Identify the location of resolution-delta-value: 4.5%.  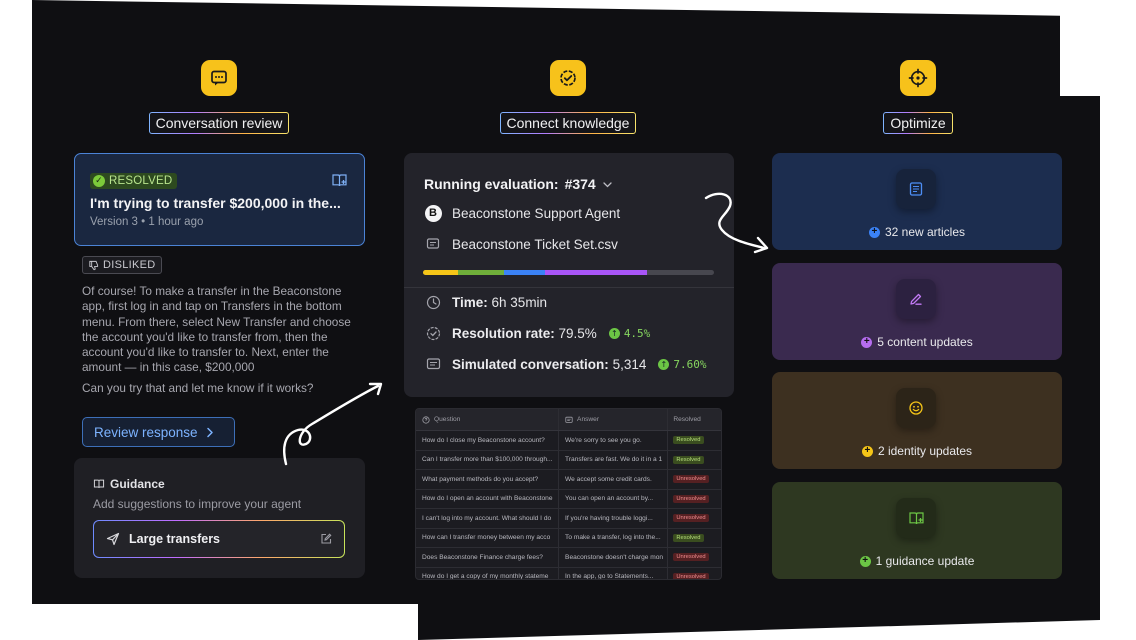
(637, 333).